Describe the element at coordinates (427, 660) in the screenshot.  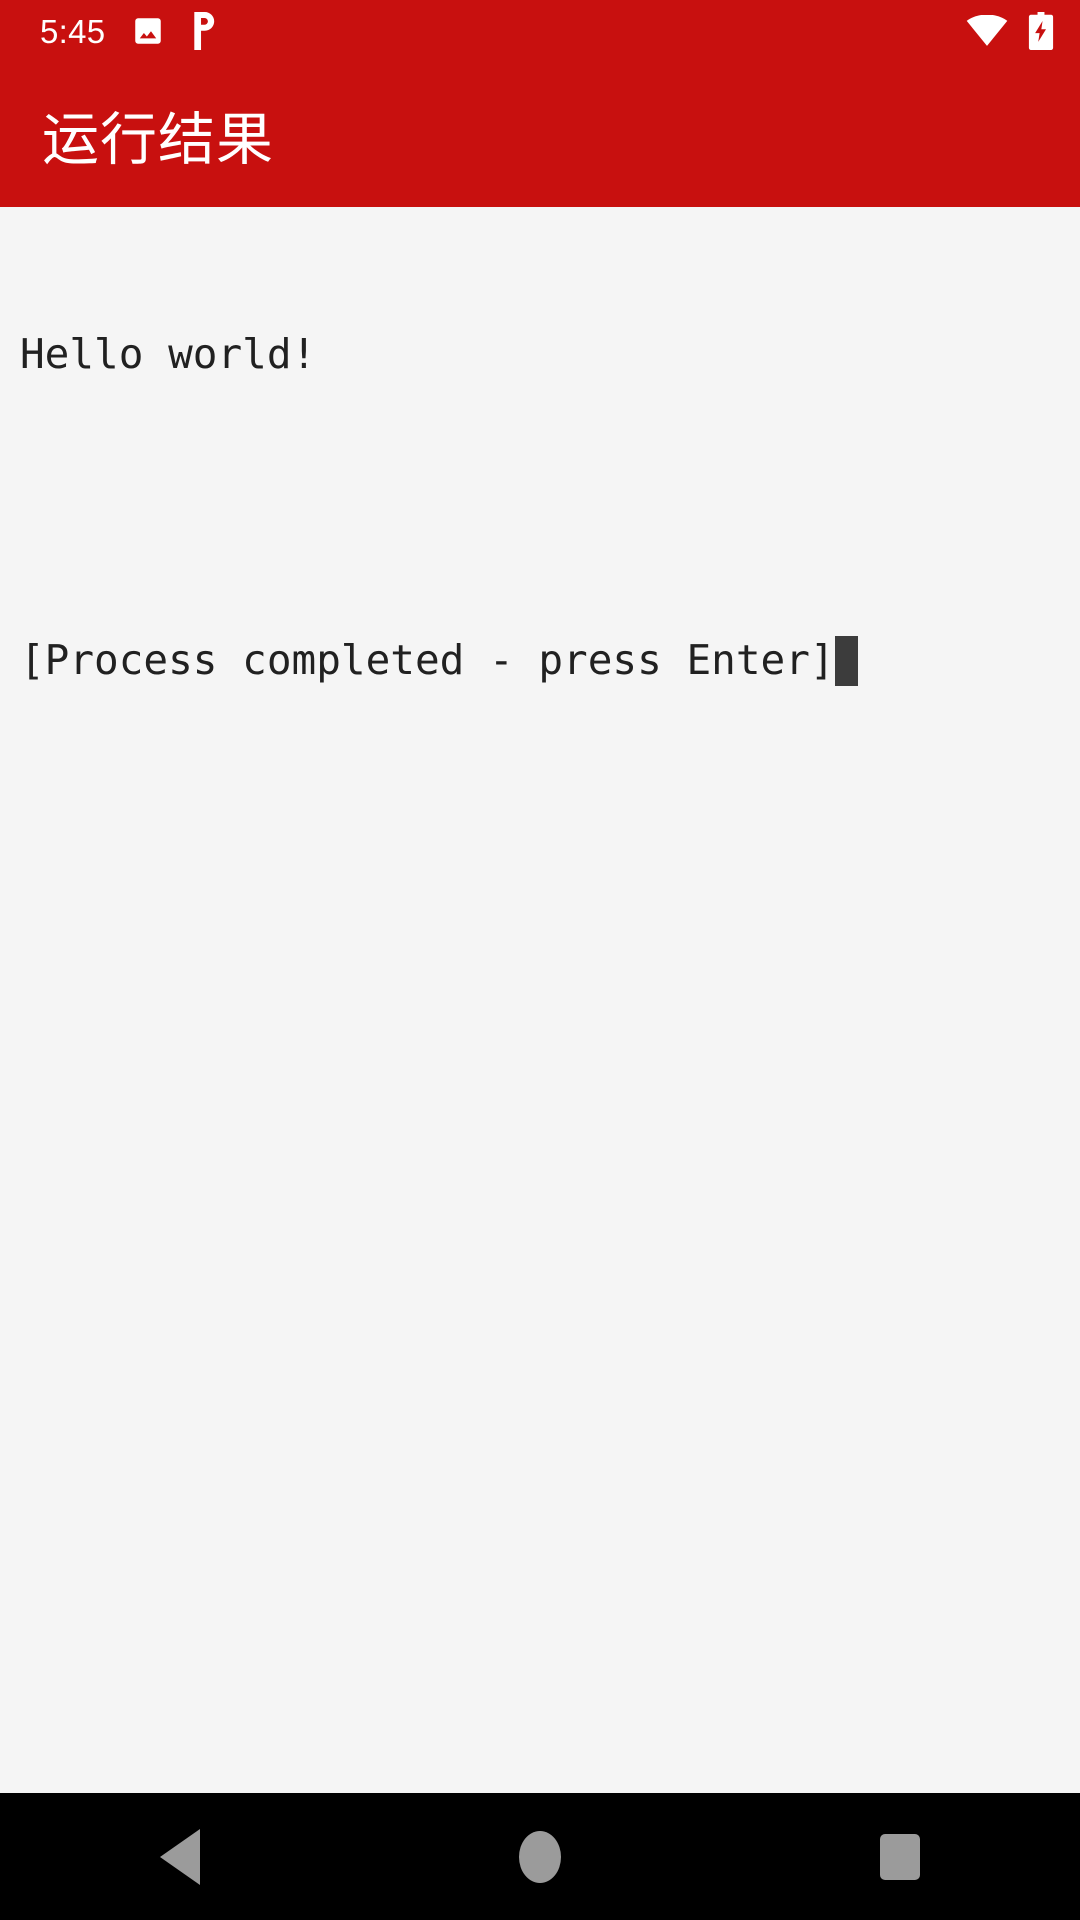
I see `terminal-line-text: [Process completed - press Enter]` at that location.